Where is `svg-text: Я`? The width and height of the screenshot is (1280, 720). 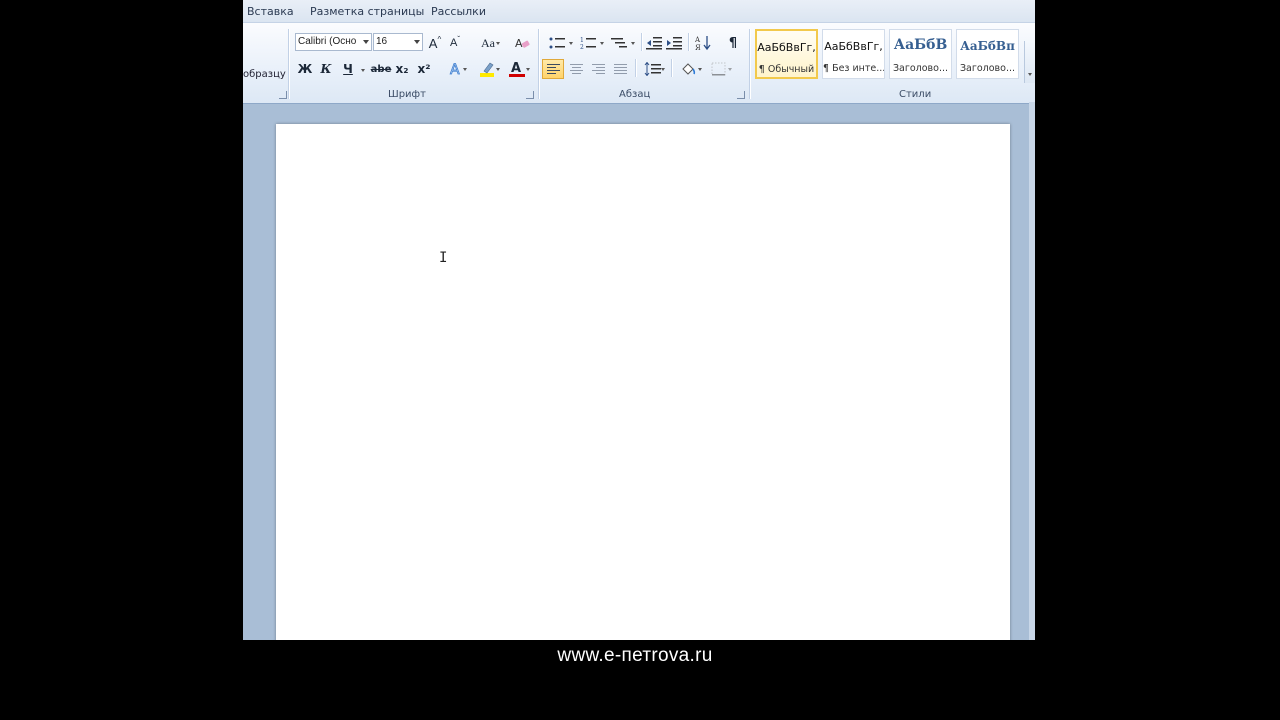 svg-text: Я is located at coordinates (698, 47).